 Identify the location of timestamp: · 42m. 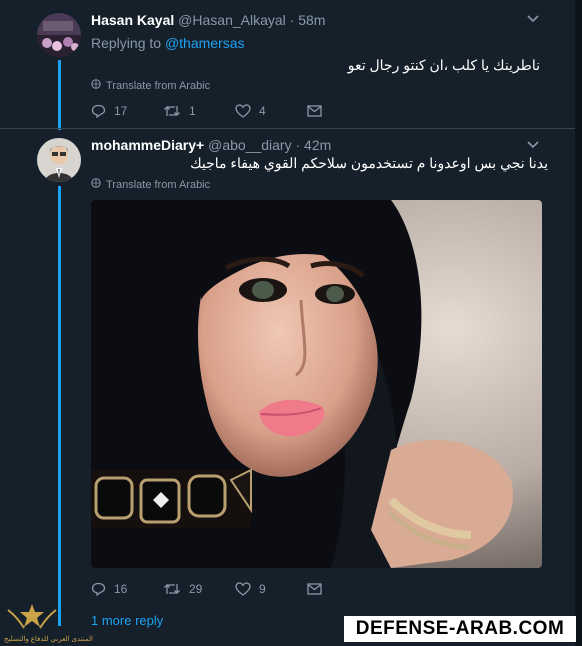
(314, 145).